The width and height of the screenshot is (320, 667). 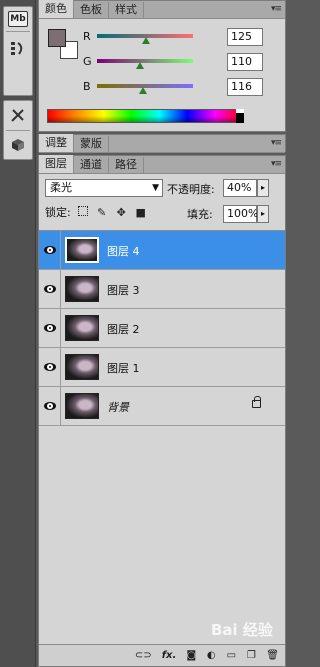 What do you see at coordinates (102, 213) in the screenshot?
I see `lock-image-icon: ✎` at bounding box center [102, 213].